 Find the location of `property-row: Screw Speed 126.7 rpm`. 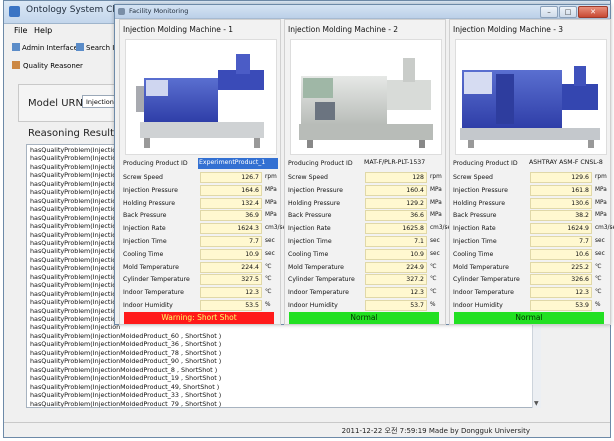

property-row: Screw Speed 126.7 rpm is located at coordinates (200, 178).